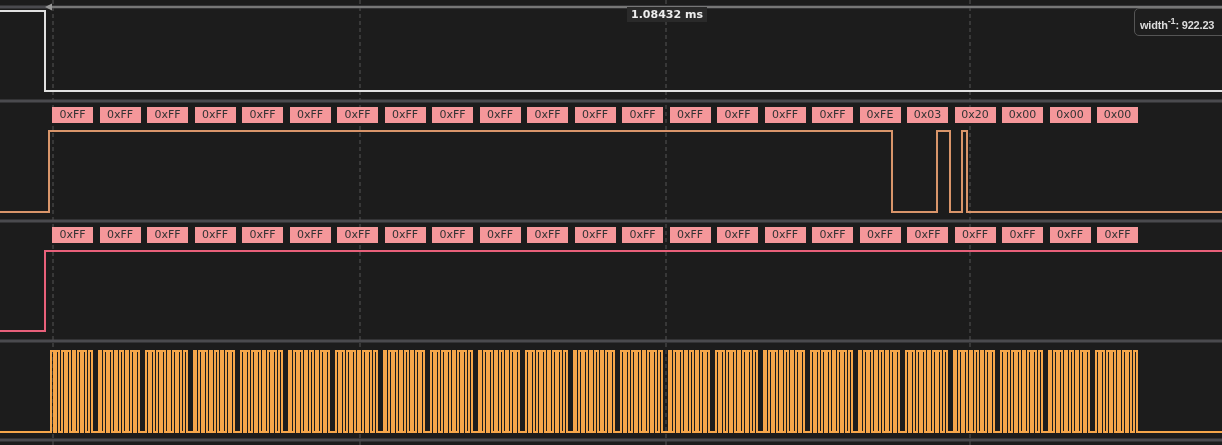  What do you see at coordinates (667, 14) in the screenshot?
I see `duration-label: 1.08432 ms` at bounding box center [667, 14].